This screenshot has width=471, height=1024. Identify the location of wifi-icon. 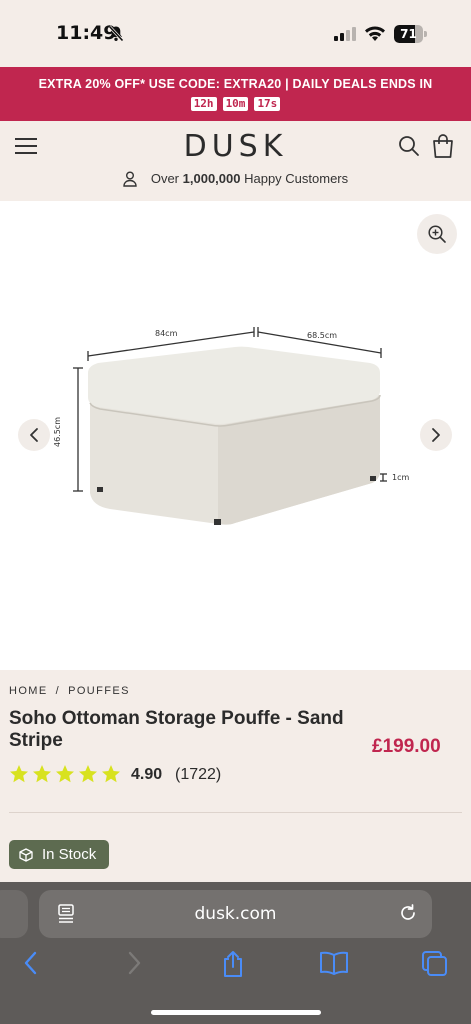
(375, 33).